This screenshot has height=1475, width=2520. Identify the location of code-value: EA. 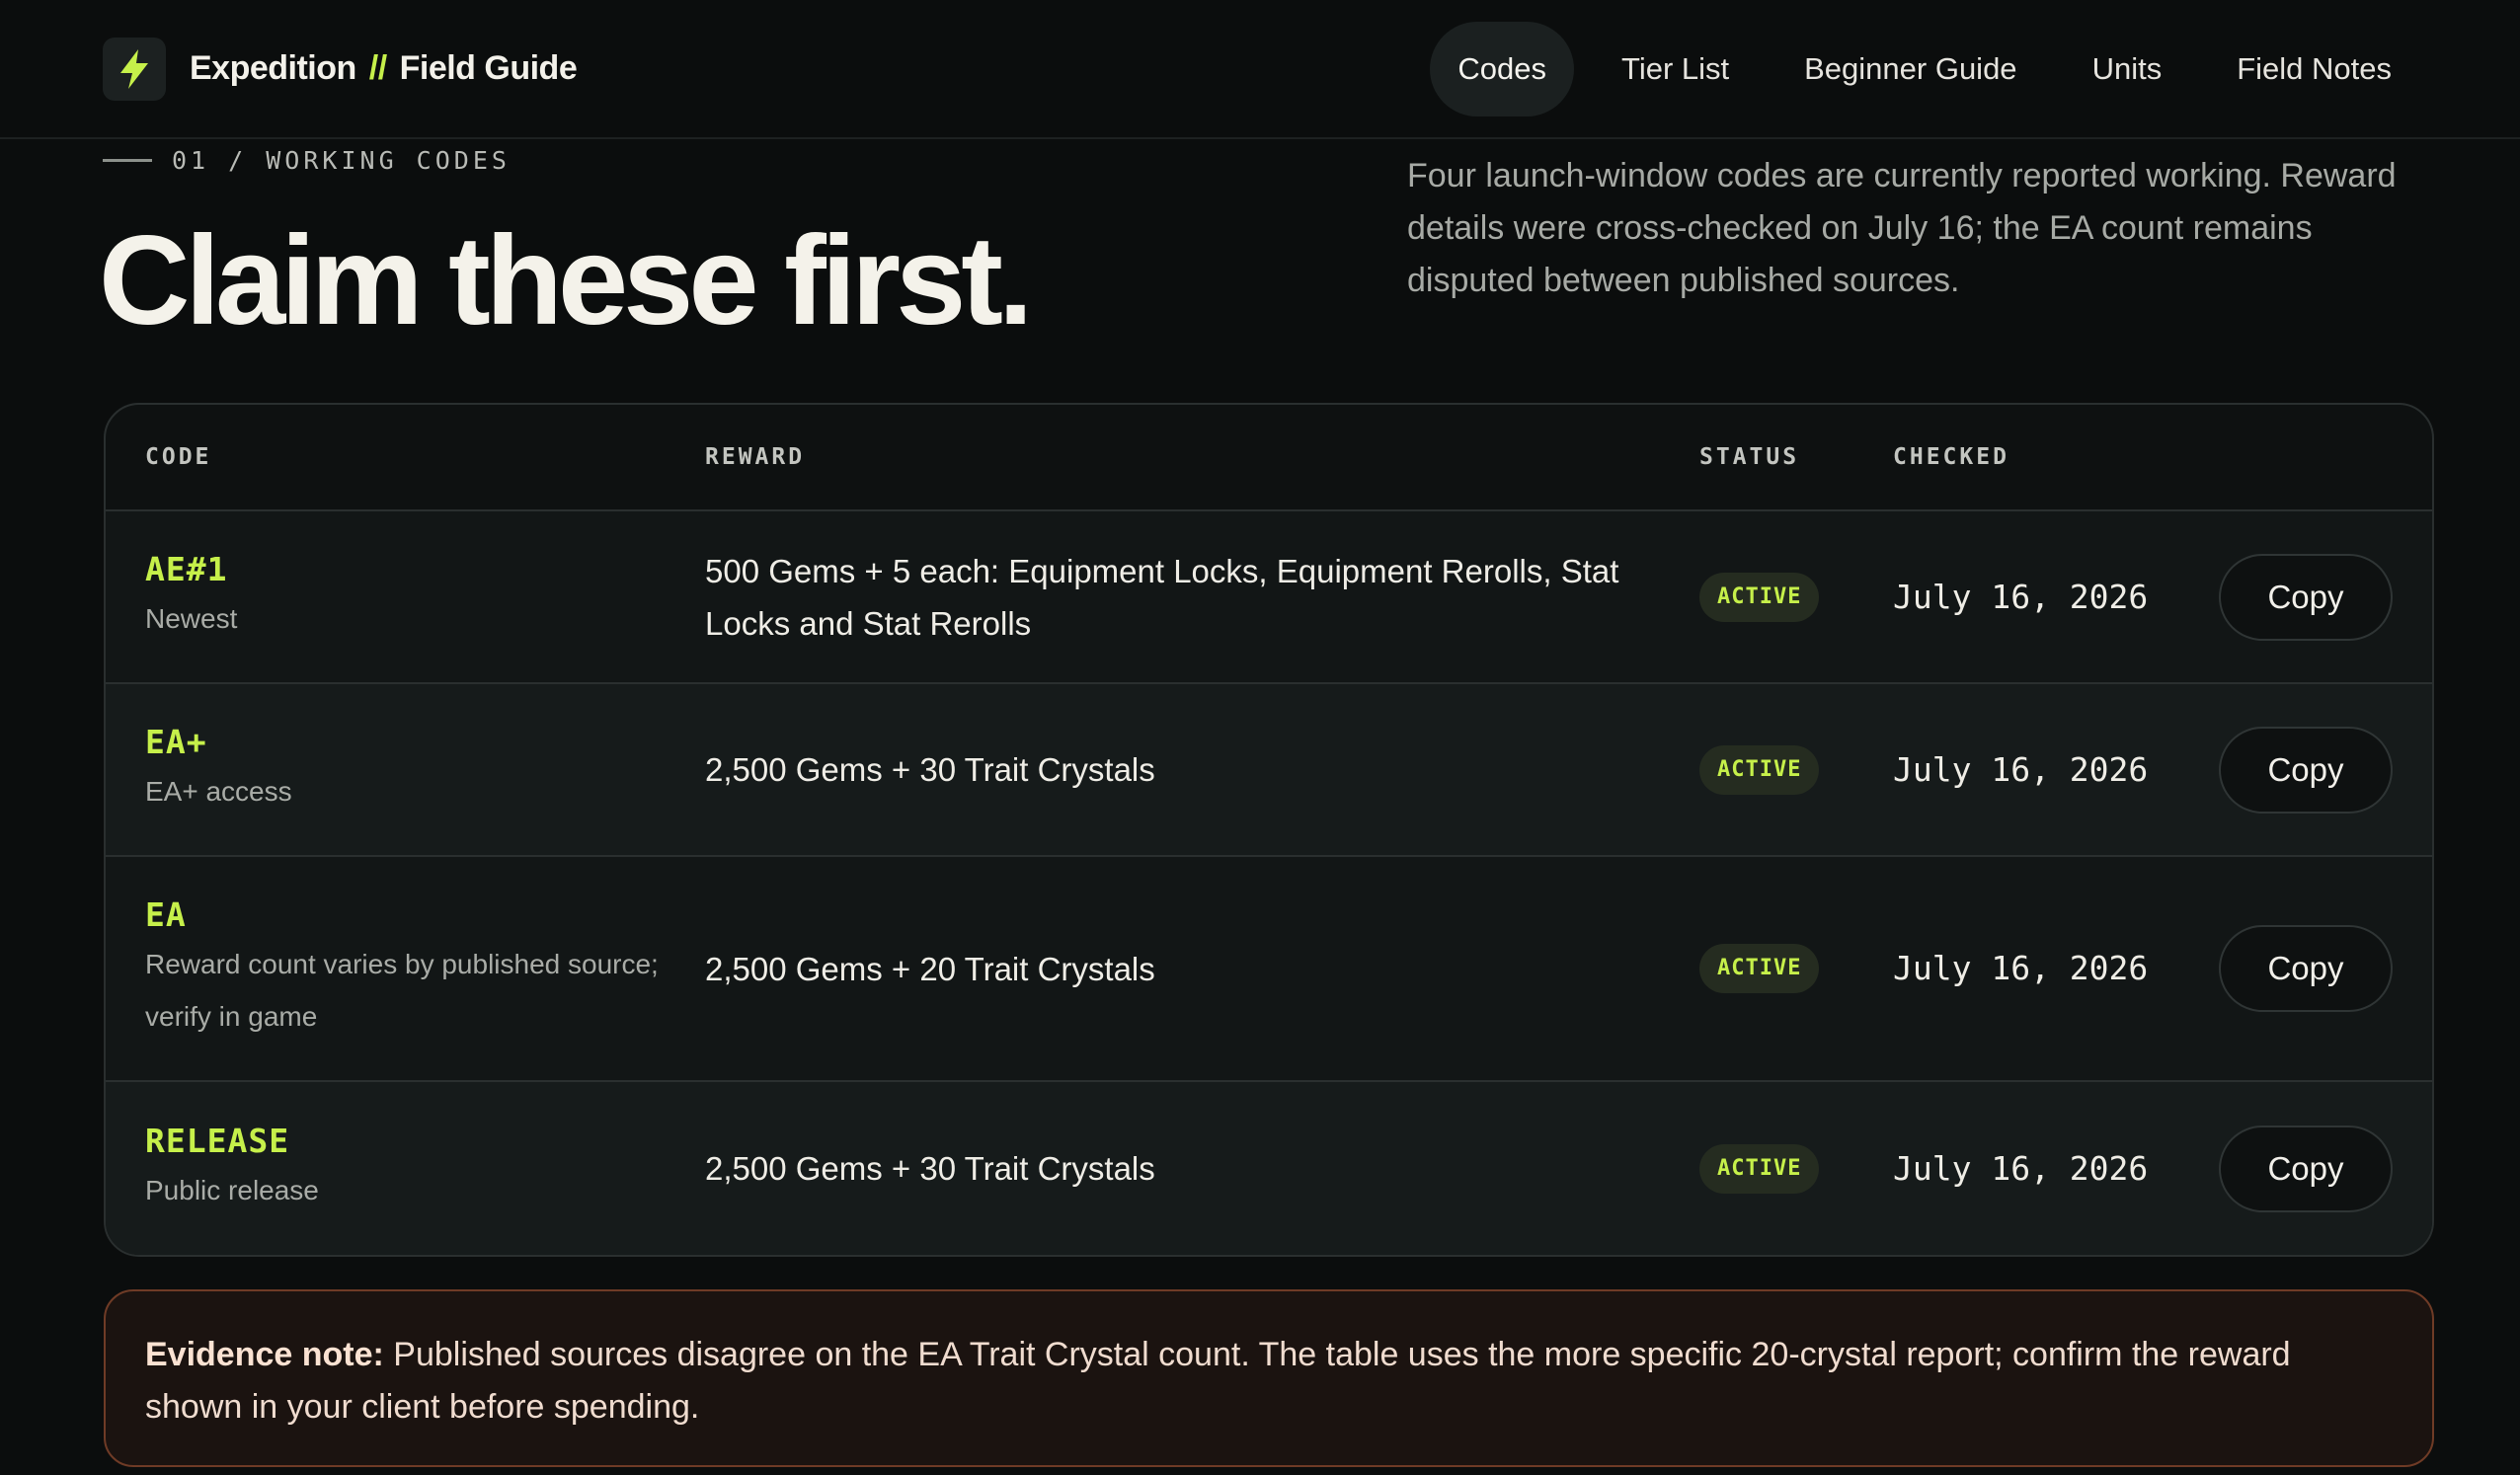
(166, 914).